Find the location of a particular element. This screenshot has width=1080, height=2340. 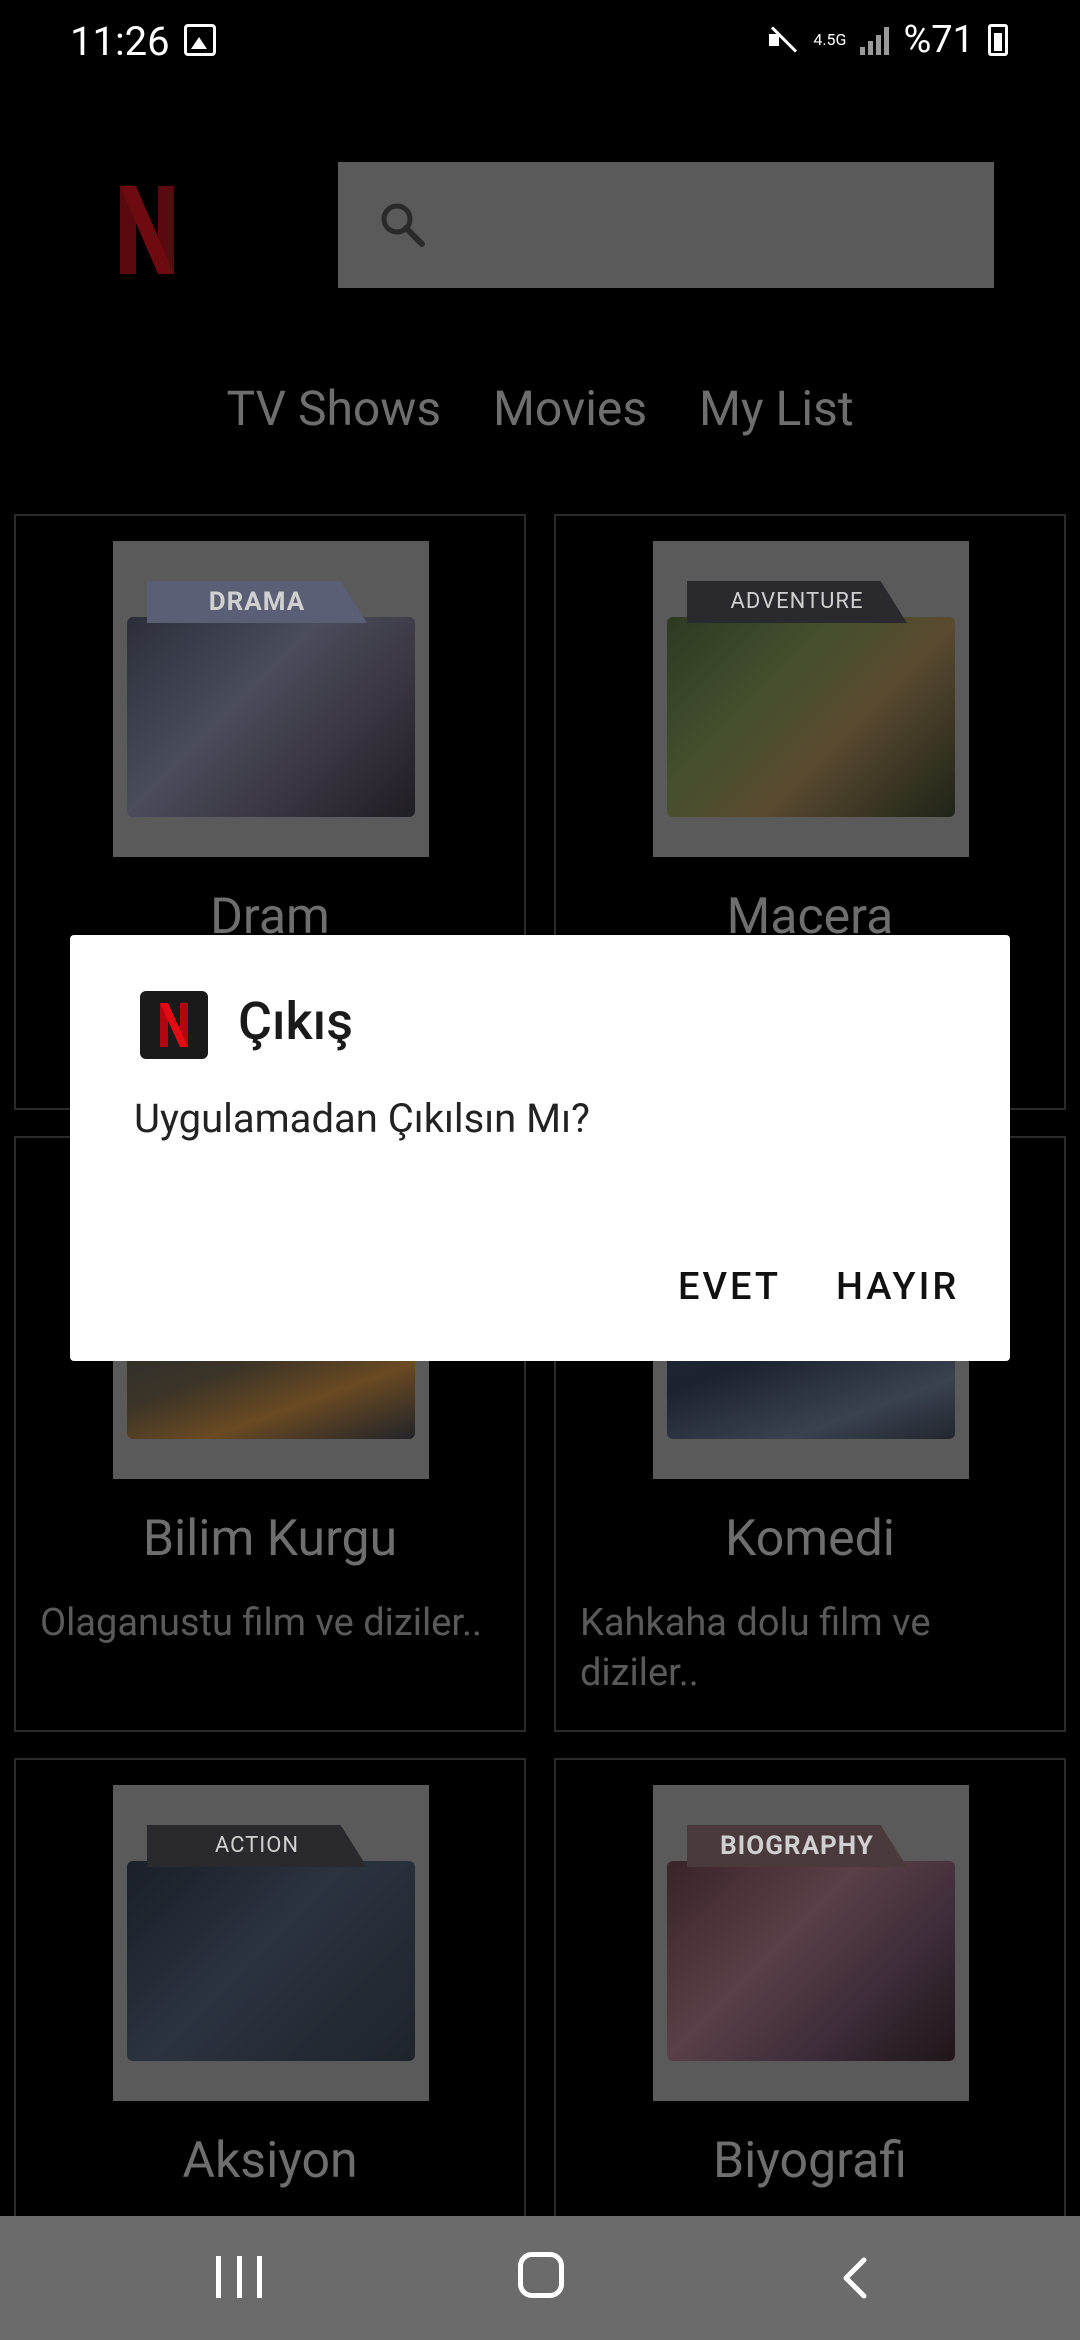

status-indicators: 4.5G %71 is located at coordinates (887, 40).